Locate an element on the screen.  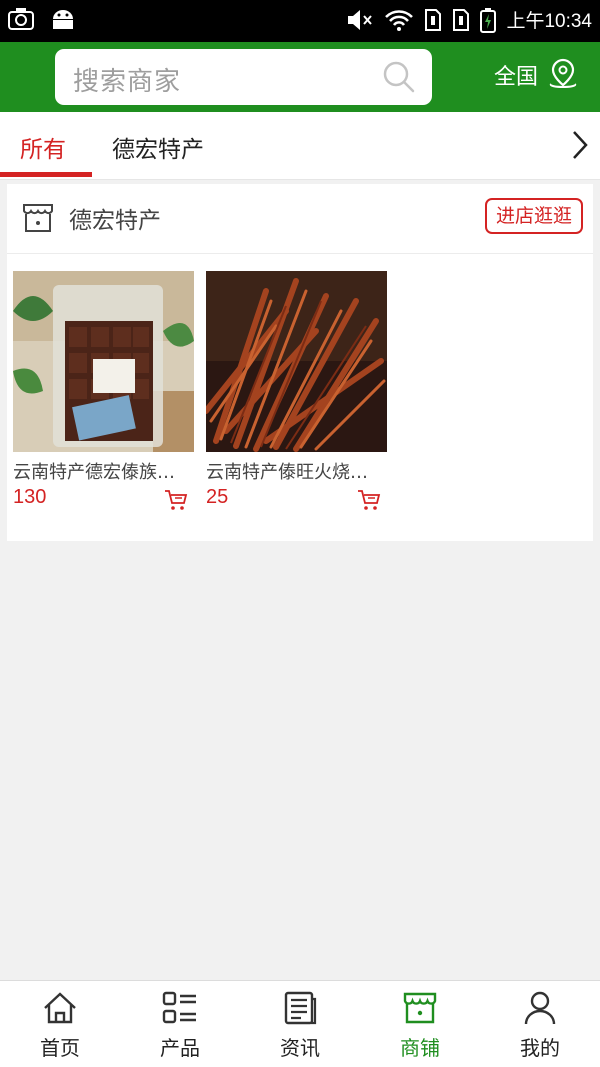
status-bar: 上午10:34 is located at coordinates (300, 21).